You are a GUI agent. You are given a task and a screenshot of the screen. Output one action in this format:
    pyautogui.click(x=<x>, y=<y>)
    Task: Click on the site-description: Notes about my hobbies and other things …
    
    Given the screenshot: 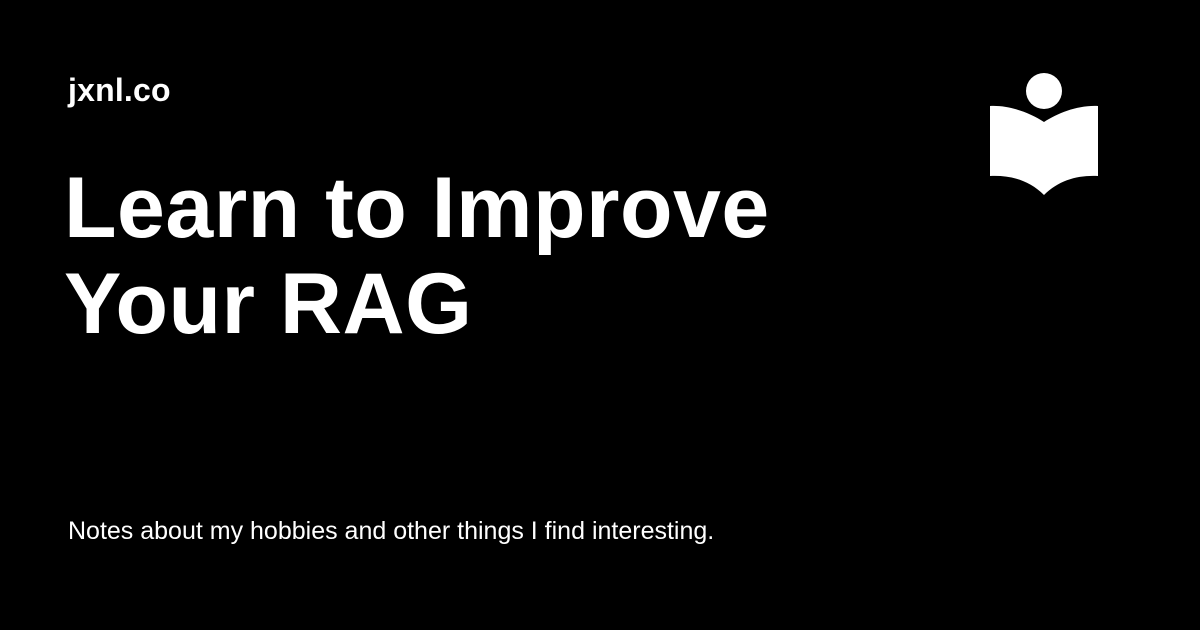 What is the action you would take?
    pyautogui.click(x=391, y=531)
    